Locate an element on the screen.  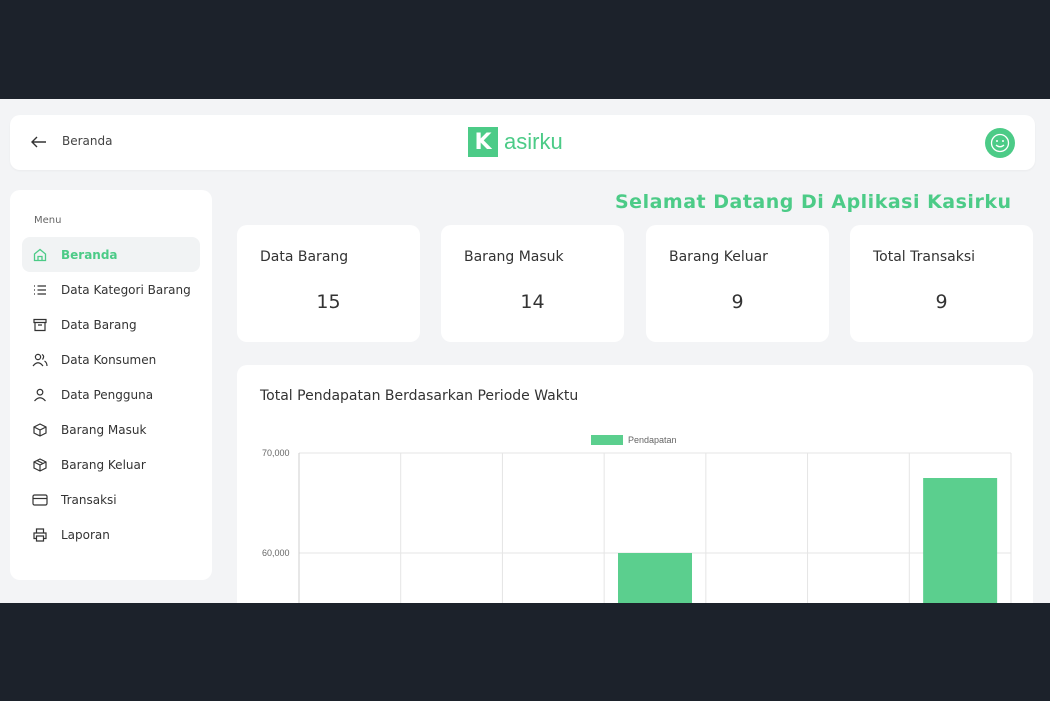
y-tick-label: 60,000 is located at coordinates (276, 553).